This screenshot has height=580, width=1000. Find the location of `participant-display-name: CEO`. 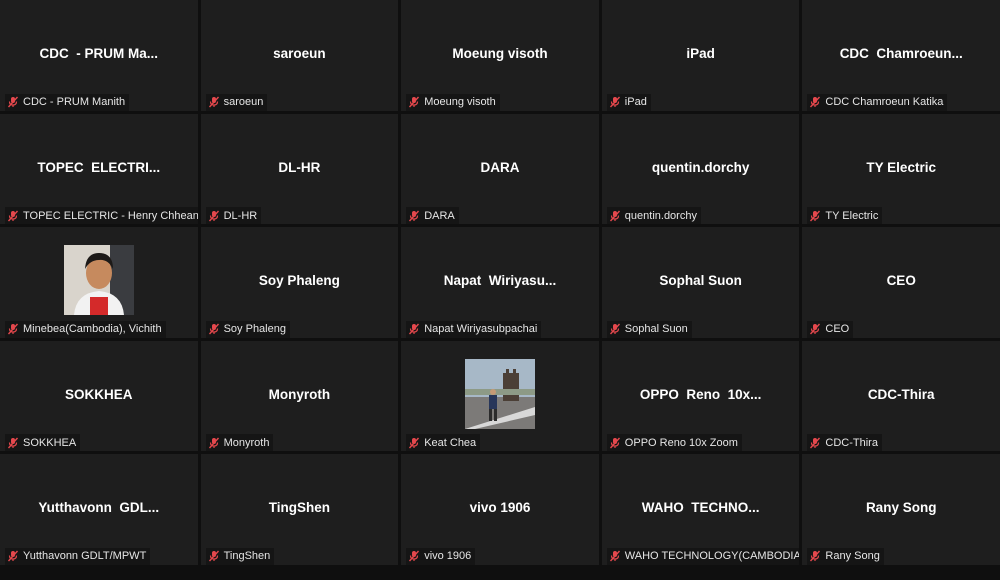

participant-display-name: CEO is located at coordinates (901, 281).